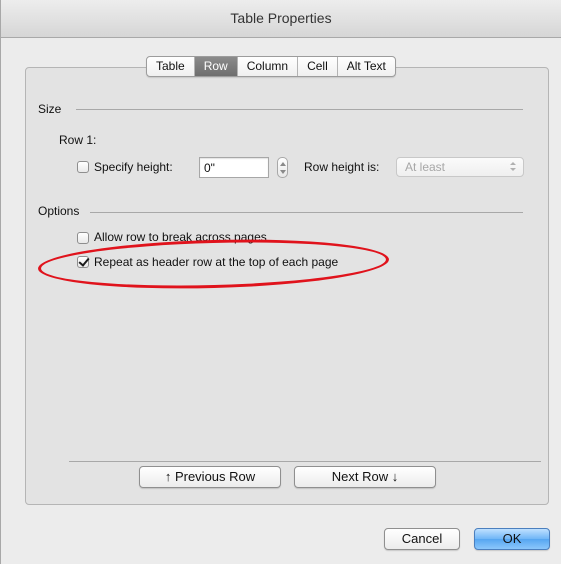 The height and width of the screenshot is (564, 561). I want to click on select-arrows-icon, so click(513, 167).